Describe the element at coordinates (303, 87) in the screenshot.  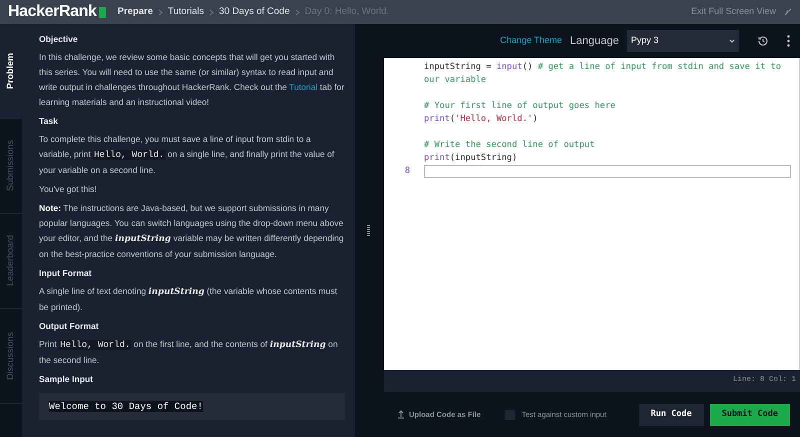
I see `tutorial-link: Tutorial` at that location.